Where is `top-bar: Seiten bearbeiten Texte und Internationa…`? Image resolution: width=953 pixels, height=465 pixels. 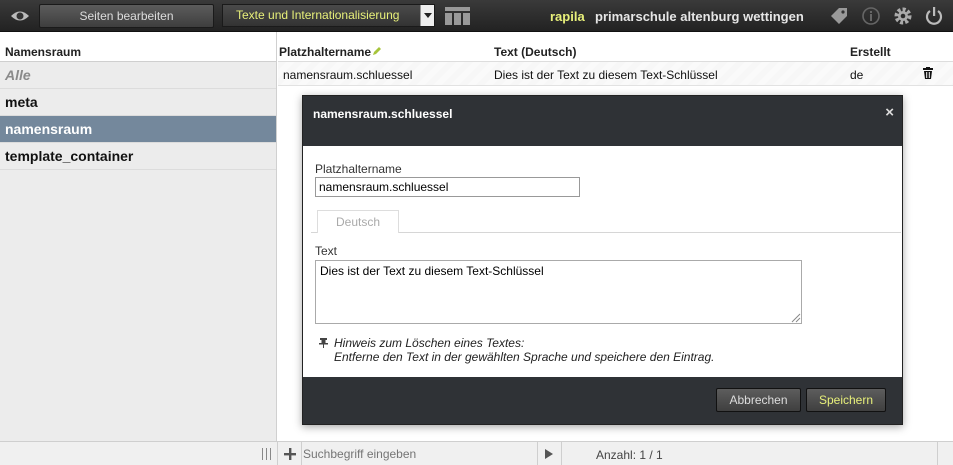 top-bar: Seiten bearbeiten Texte und Internationa… is located at coordinates (476, 16).